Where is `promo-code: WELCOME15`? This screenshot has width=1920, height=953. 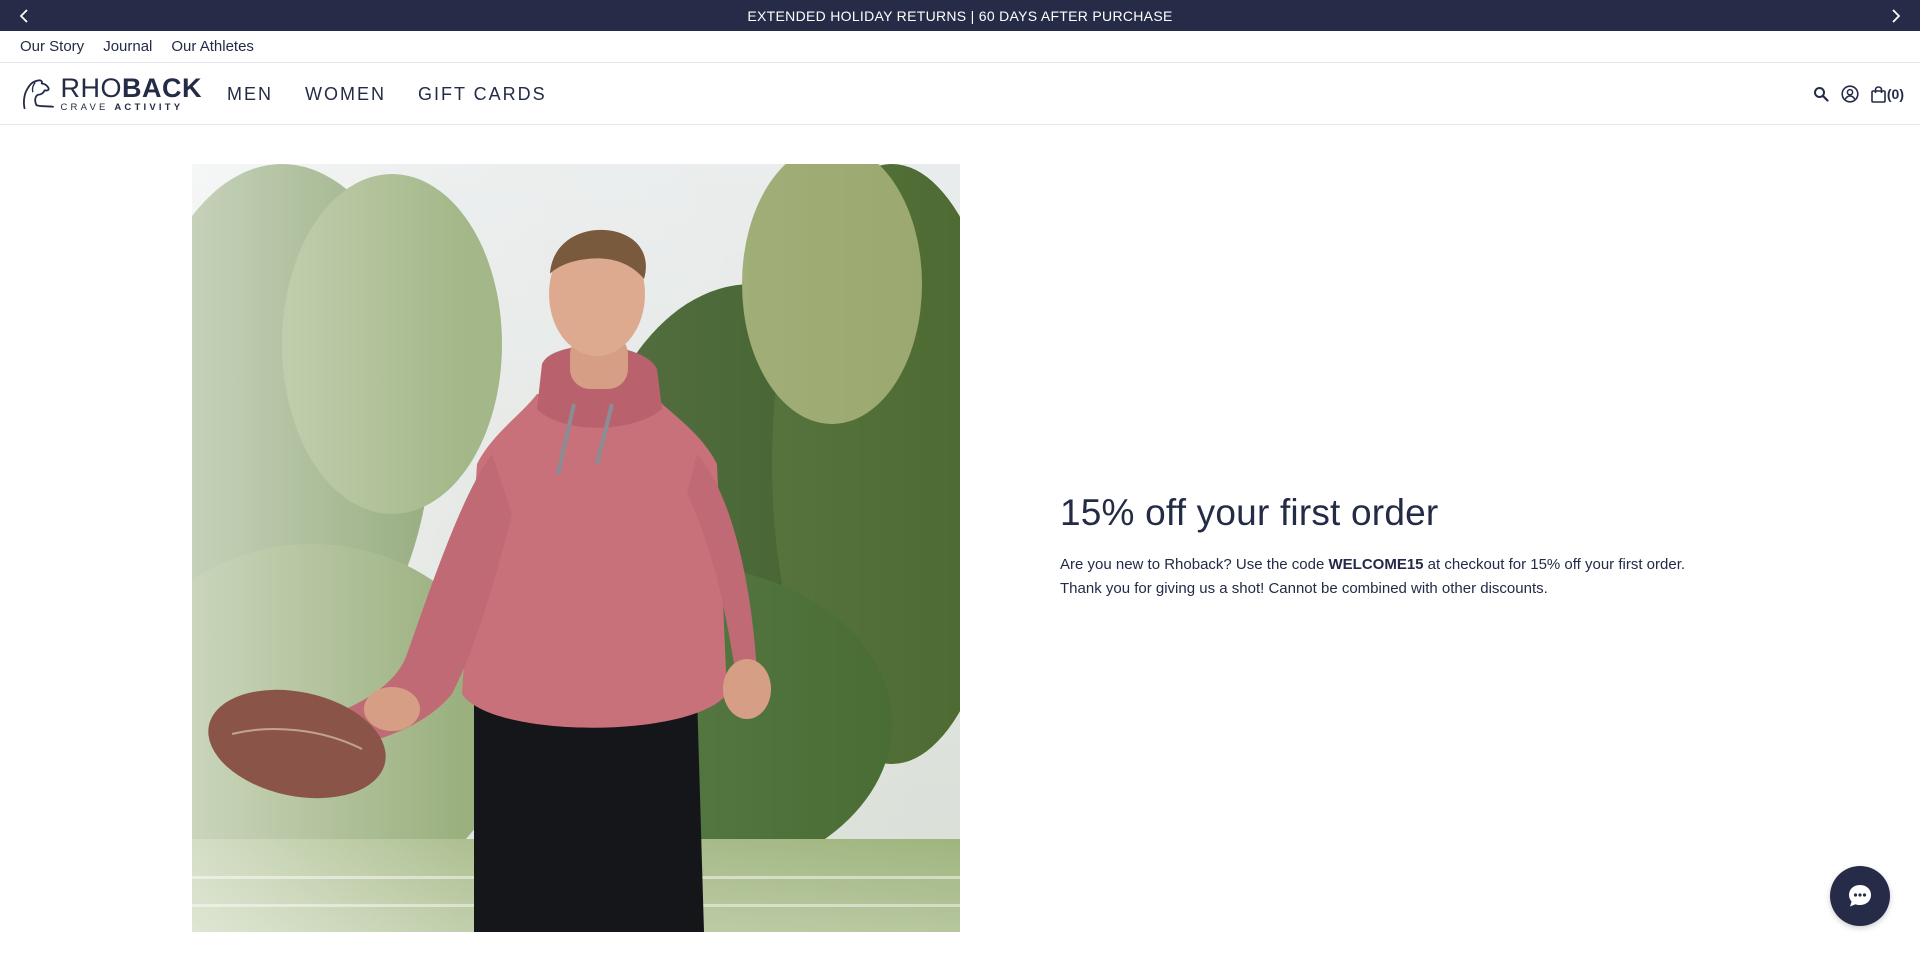 promo-code: WELCOME15 is located at coordinates (1376, 564).